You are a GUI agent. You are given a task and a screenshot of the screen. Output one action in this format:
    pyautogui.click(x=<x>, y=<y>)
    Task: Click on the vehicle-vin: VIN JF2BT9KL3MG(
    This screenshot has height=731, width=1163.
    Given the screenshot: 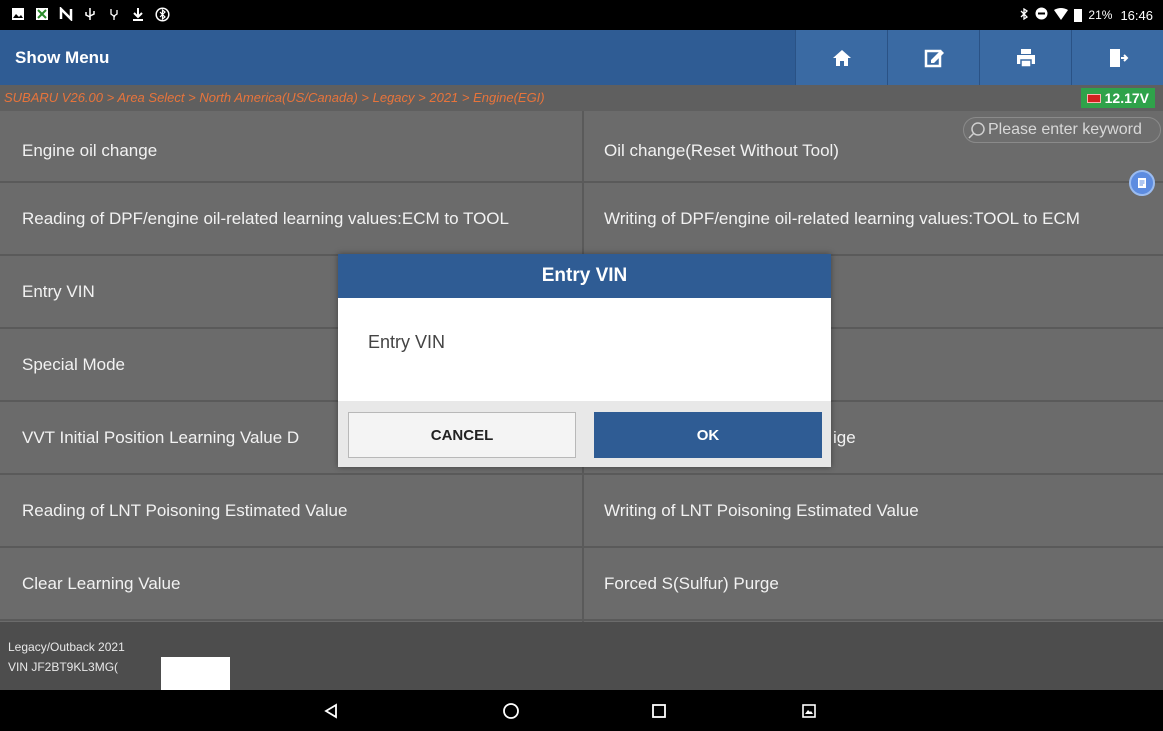 What is the action you would take?
    pyautogui.click(x=63, y=667)
    